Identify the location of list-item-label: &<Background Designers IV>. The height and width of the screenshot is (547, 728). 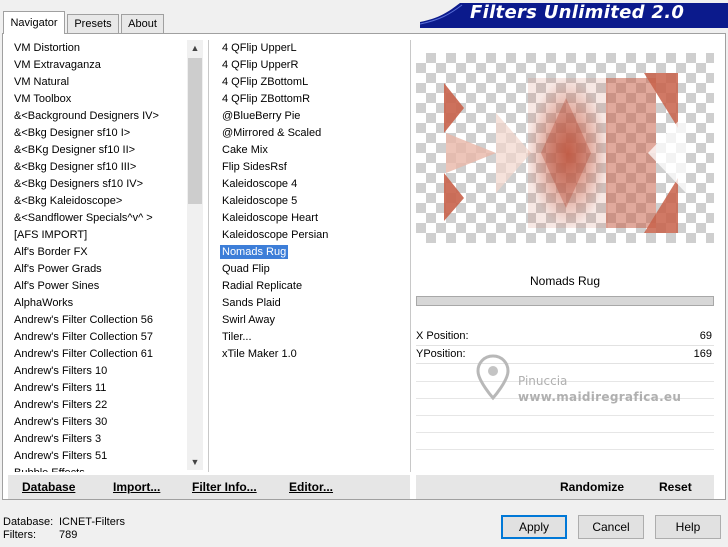
(86, 116).